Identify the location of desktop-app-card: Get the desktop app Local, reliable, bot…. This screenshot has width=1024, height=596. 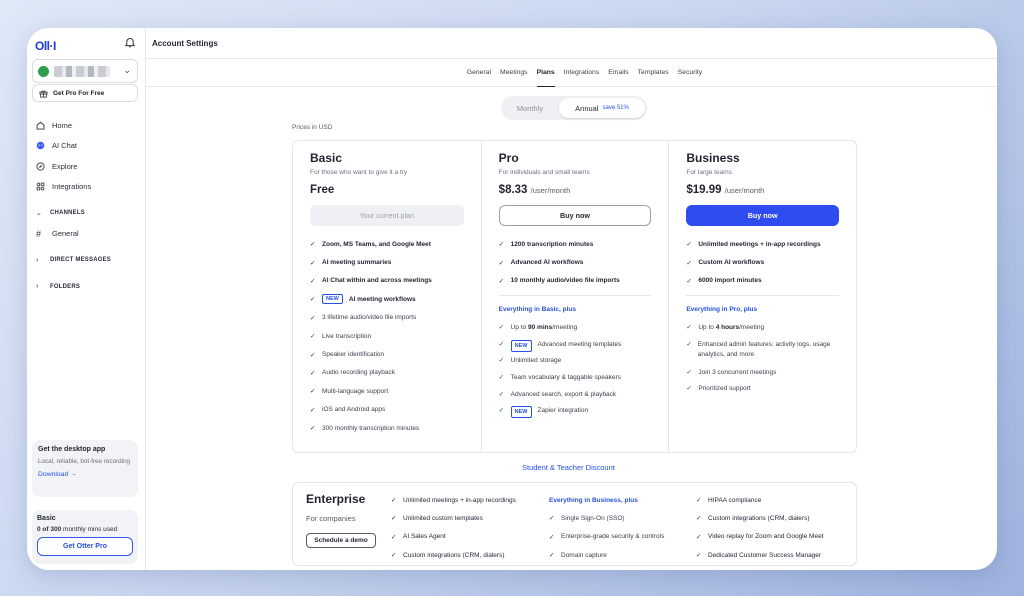
(85, 468).